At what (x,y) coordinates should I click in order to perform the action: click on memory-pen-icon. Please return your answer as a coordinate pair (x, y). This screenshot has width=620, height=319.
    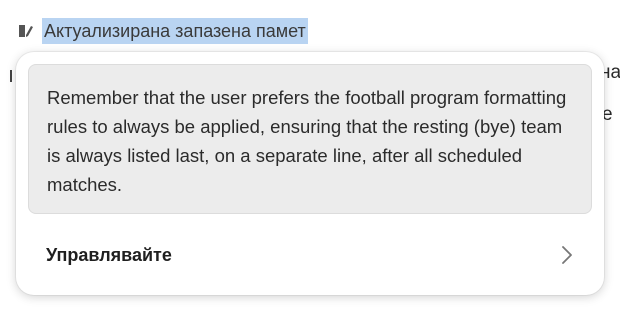
    Looking at the image, I should click on (25, 31).